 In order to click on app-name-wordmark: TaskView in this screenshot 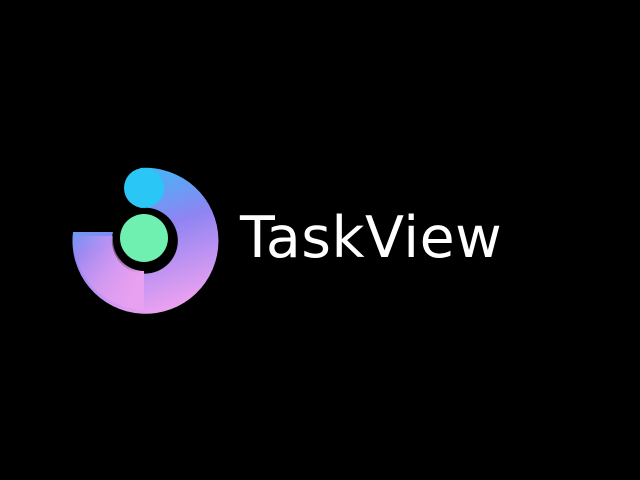, I will do `click(371, 238)`.